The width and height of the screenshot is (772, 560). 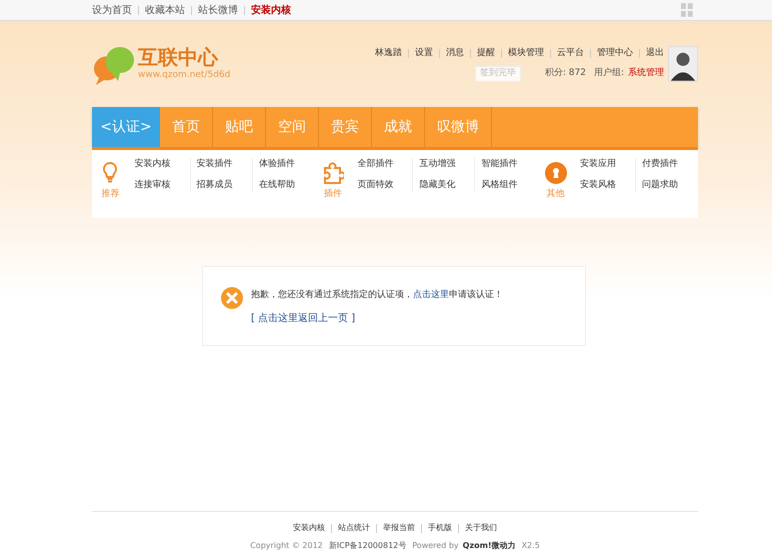 I want to click on user-link: 林逸踏, so click(x=388, y=53).